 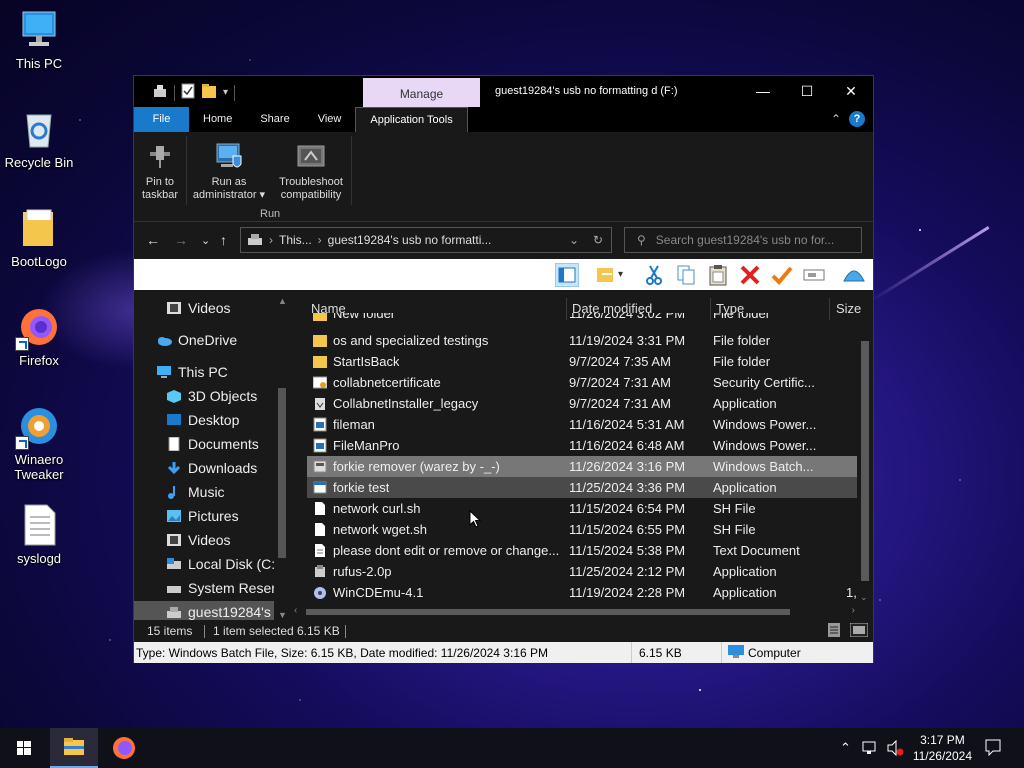 I want to click on pin-to-taskbar-button: Pin to taskbar, so click(x=160, y=176).